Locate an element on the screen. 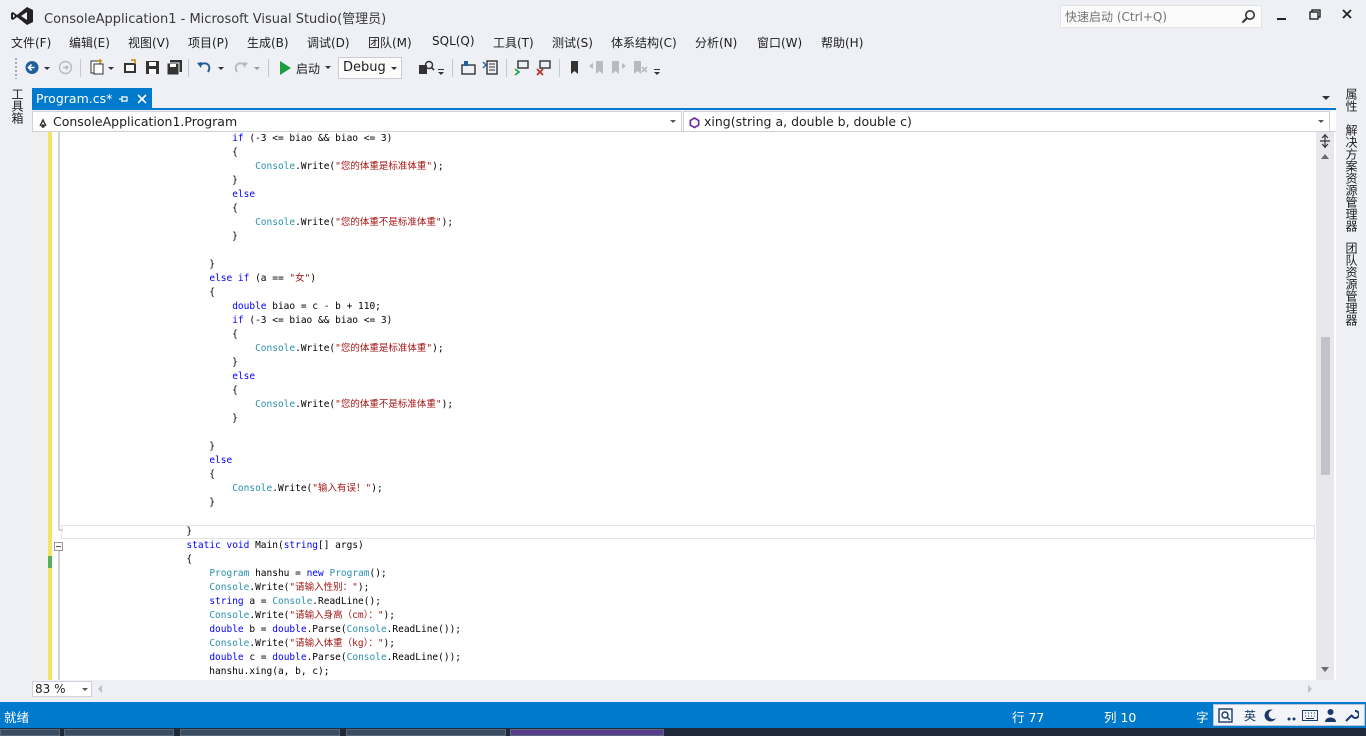 Image resolution: width=1366 pixels, height=736 pixels. navigate-back-icon is located at coordinates (32, 67).